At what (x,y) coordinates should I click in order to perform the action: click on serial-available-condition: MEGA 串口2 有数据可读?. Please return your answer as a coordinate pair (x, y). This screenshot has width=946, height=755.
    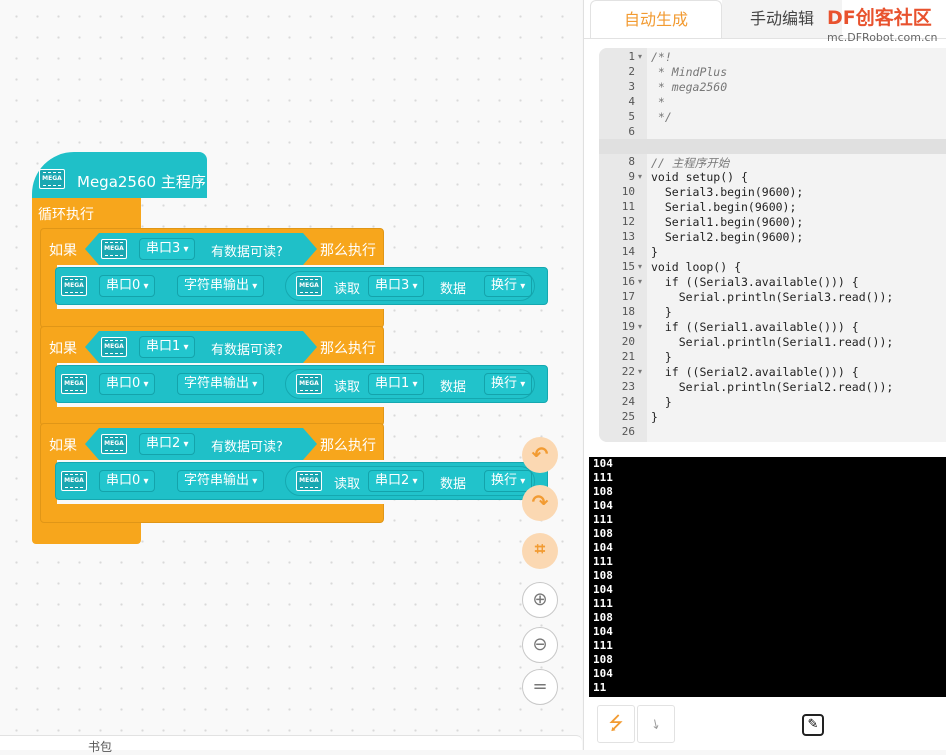
    Looking at the image, I should click on (201, 444).